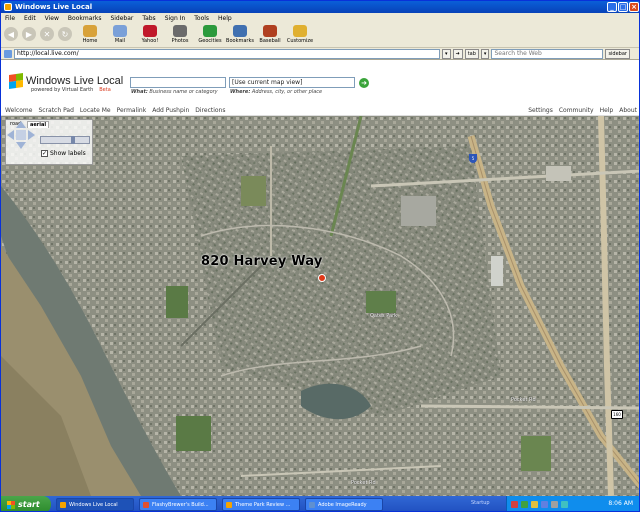 This screenshot has height=512, width=640. What do you see at coordinates (85, 18) in the screenshot?
I see `menu-bookmarks: Bookmarks` at bounding box center [85, 18].